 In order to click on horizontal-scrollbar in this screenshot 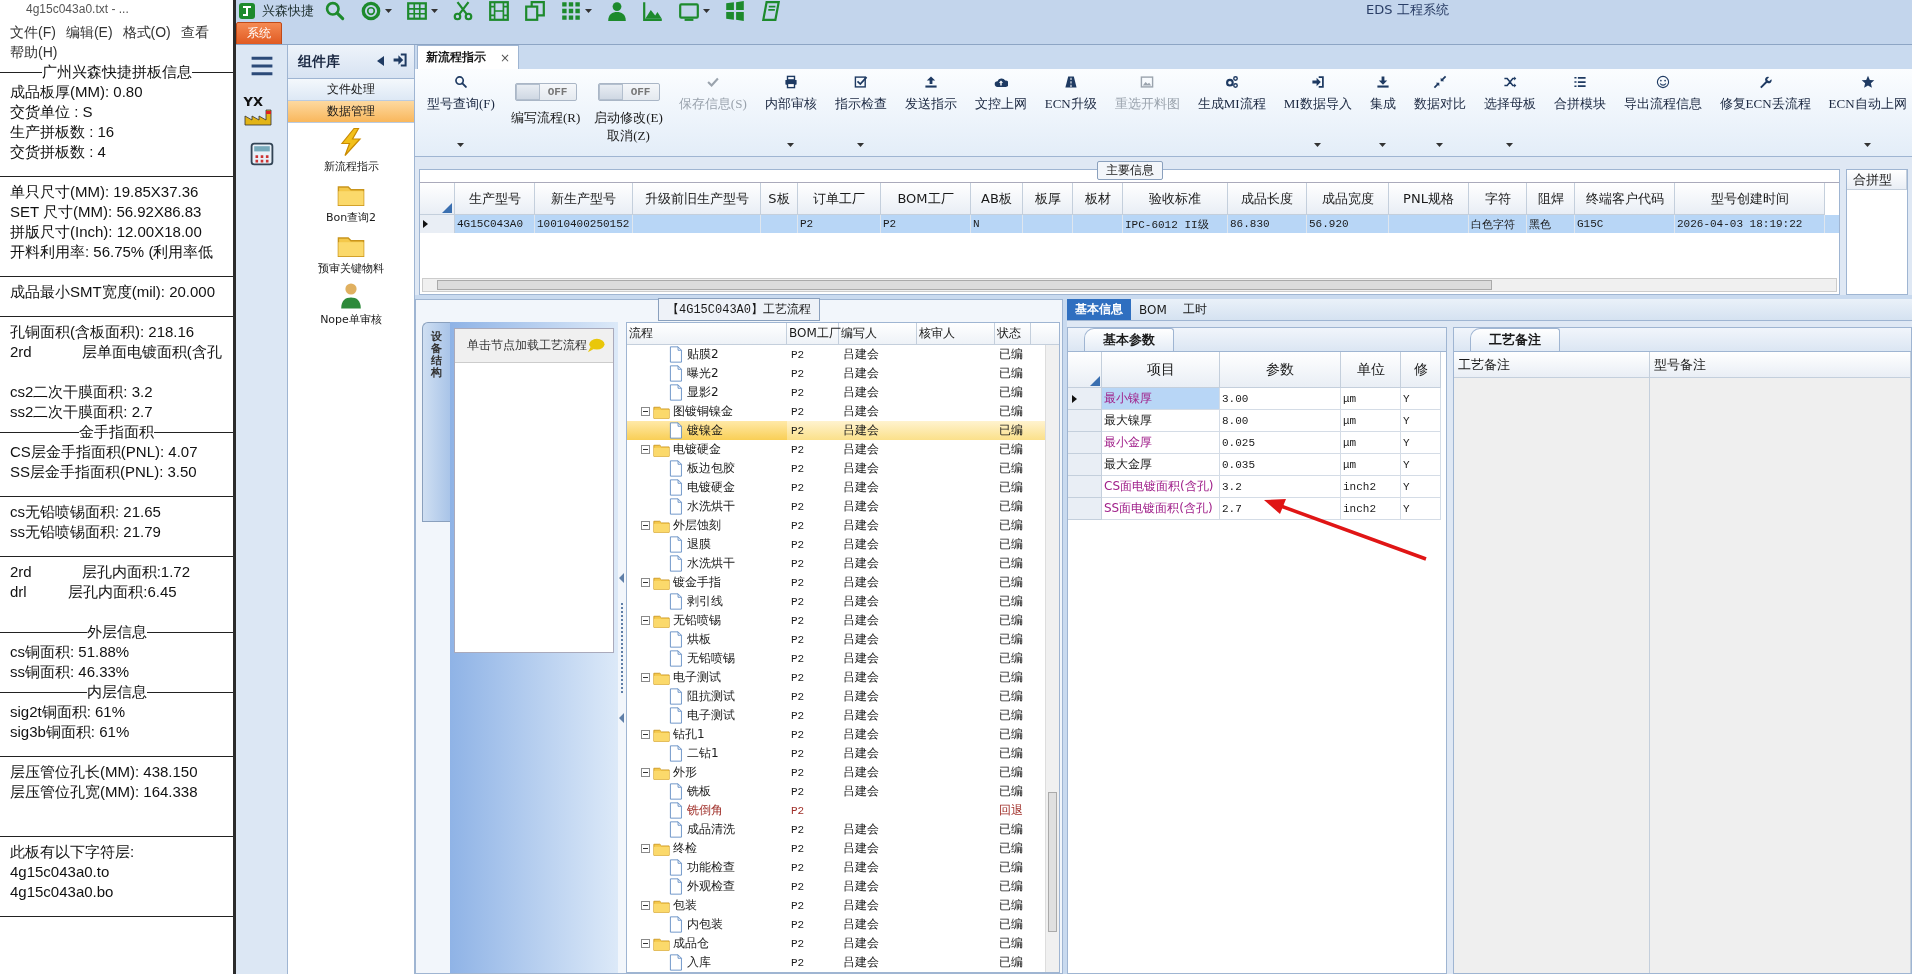, I will do `click(1129, 285)`.